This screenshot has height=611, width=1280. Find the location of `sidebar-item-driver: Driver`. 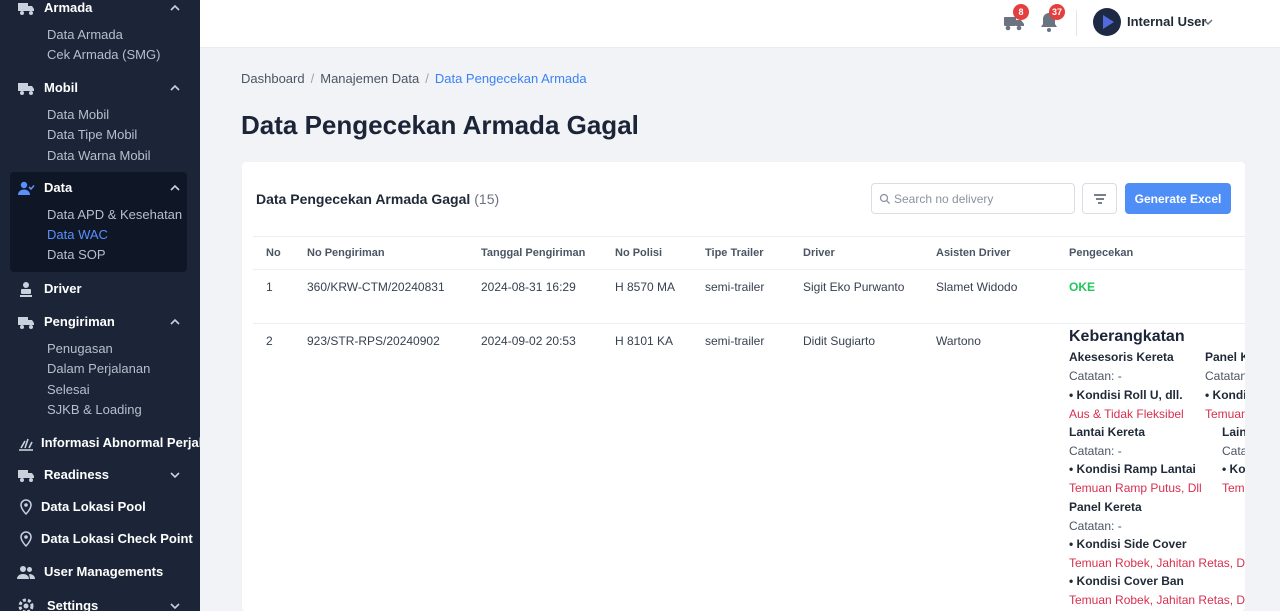

sidebar-item-driver: Driver is located at coordinates (100, 289).